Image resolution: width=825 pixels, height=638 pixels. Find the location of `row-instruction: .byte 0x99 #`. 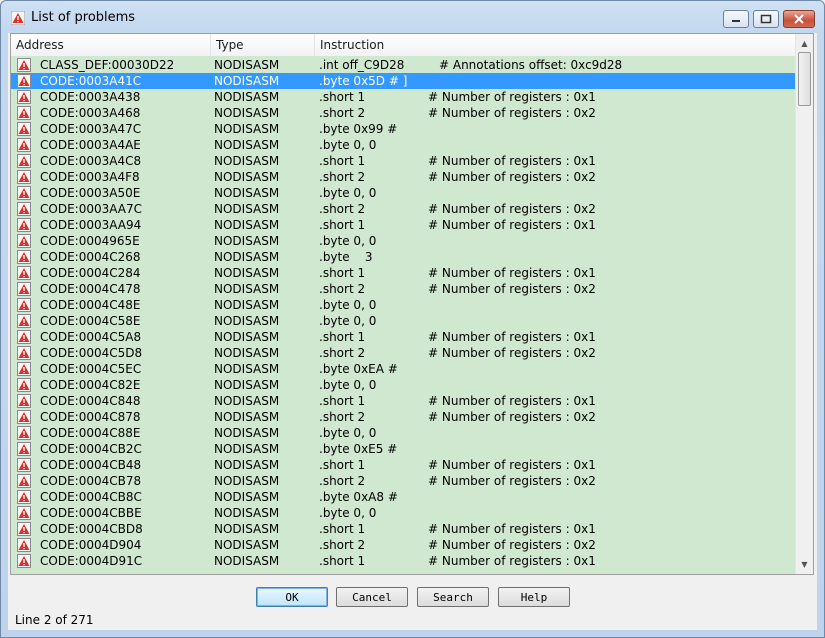

row-instruction: .byte 0x99 # is located at coordinates (358, 129).